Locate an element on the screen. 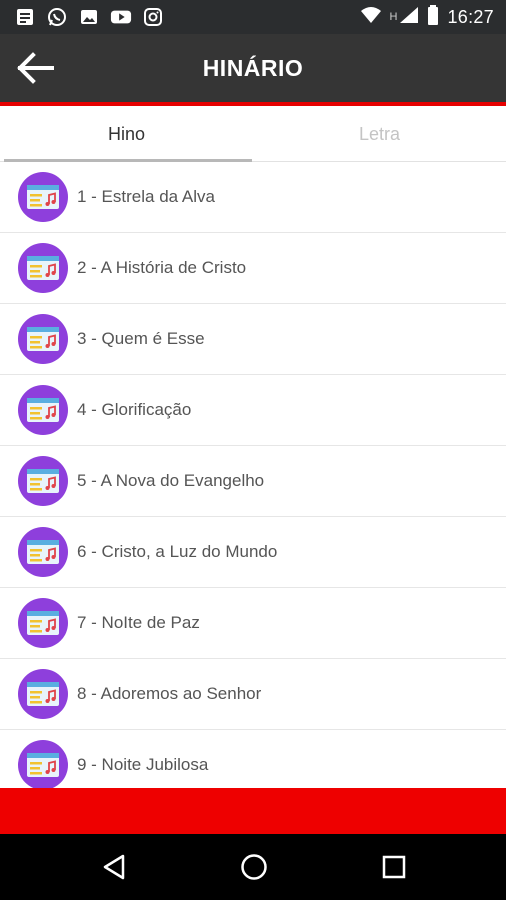 The width and height of the screenshot is (506, 900). nav-back-button is located at coordinates (114, 867).